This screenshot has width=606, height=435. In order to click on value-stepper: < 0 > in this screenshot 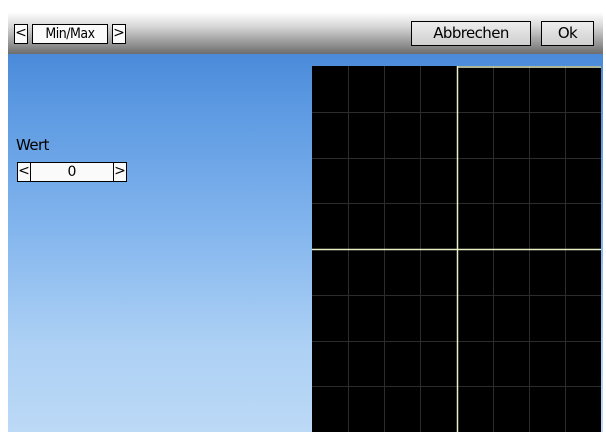, I will do `click(72, 172)`.